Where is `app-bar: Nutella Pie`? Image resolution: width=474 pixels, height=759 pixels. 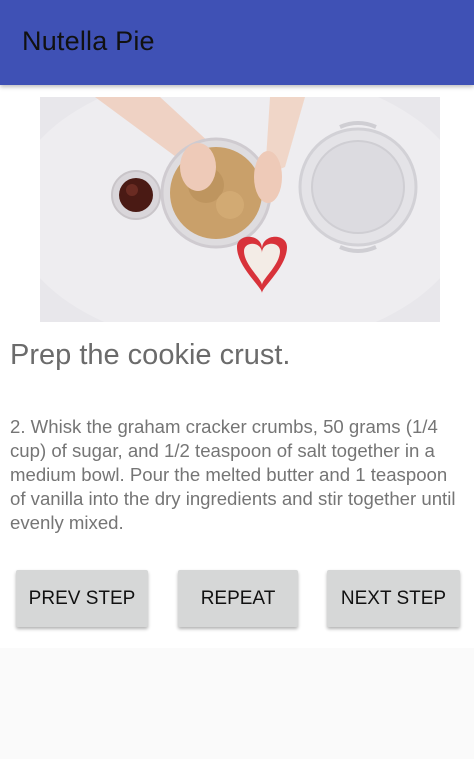 app-bar: Nutella Pie is located at coordinates (237, 42).